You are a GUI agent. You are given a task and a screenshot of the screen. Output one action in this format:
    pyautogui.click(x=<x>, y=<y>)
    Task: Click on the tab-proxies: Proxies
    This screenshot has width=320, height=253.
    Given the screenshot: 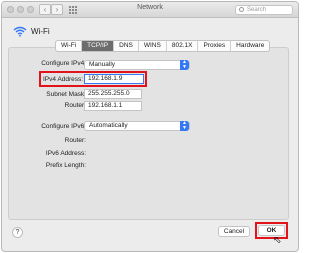 What is the action you would take?
    pyautogui.click(x=215, y=46)
    